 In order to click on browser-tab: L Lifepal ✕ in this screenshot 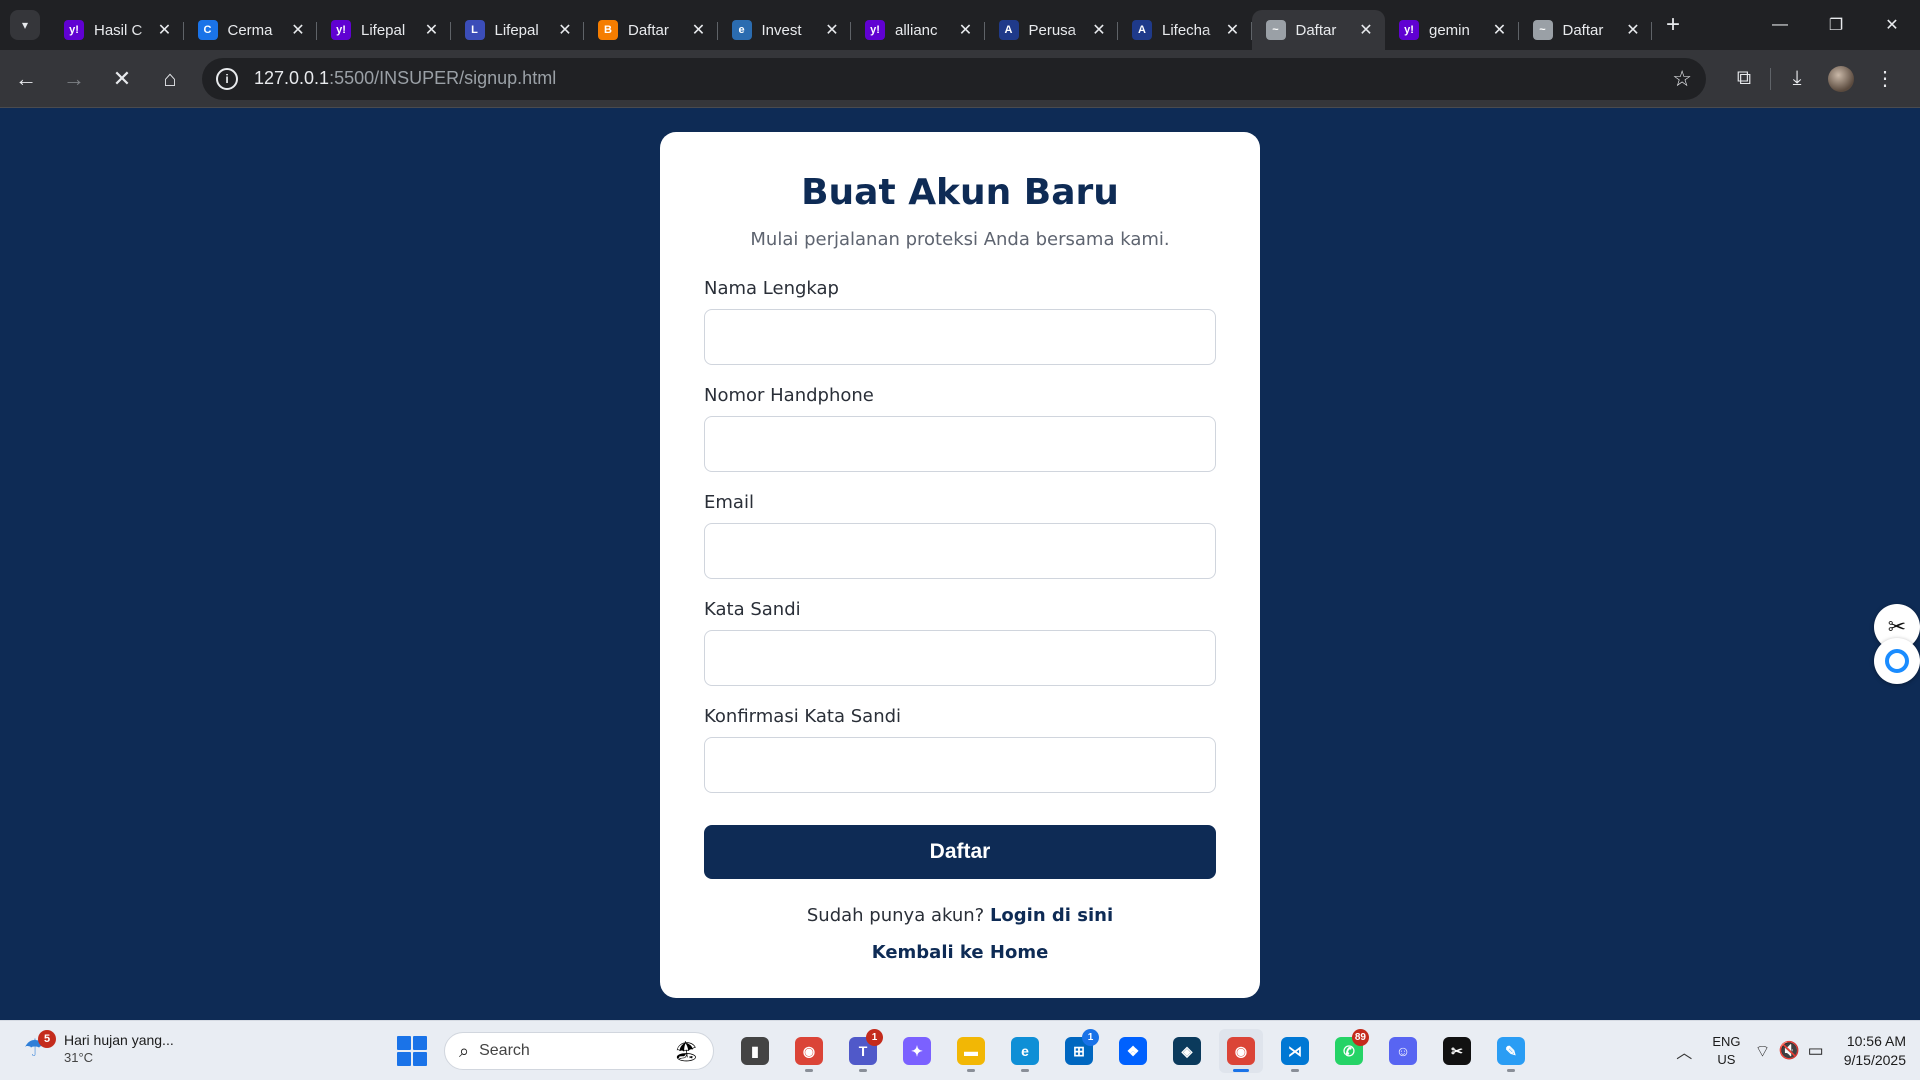, I will do `click(518, 30)`.